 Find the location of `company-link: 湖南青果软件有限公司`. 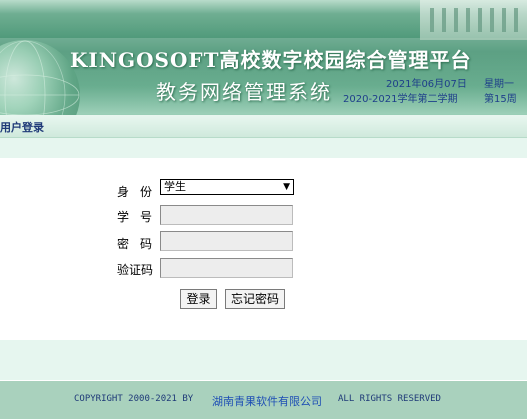

company-link: 湖南青果软件有限公司 is located at coordinates (267, 401).